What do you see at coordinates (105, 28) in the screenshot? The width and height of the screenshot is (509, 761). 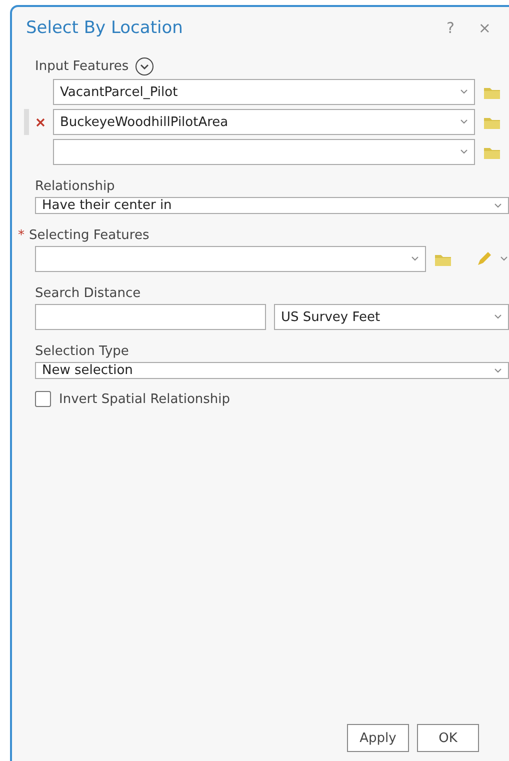 I see `window-title: Select By Location` at bounding box center [105, 28].